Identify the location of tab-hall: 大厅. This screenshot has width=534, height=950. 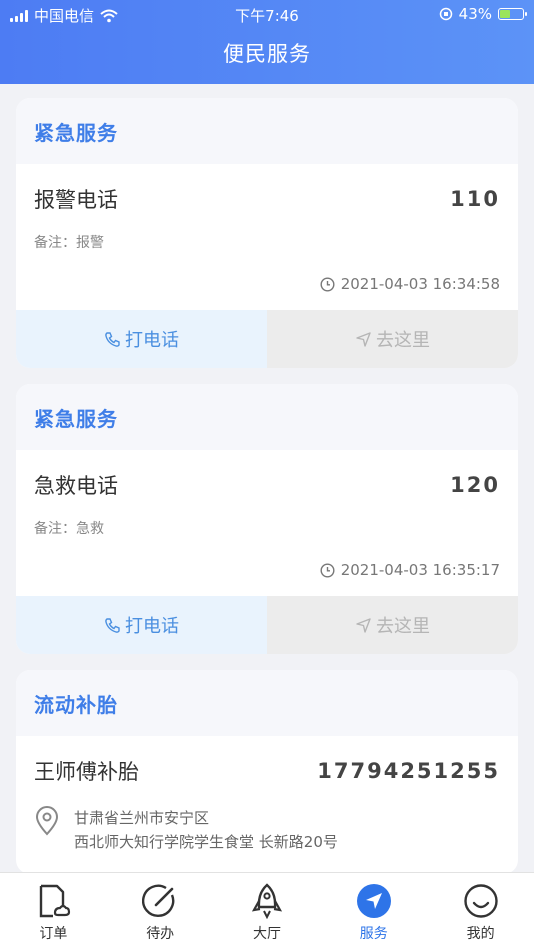
(267, 911).